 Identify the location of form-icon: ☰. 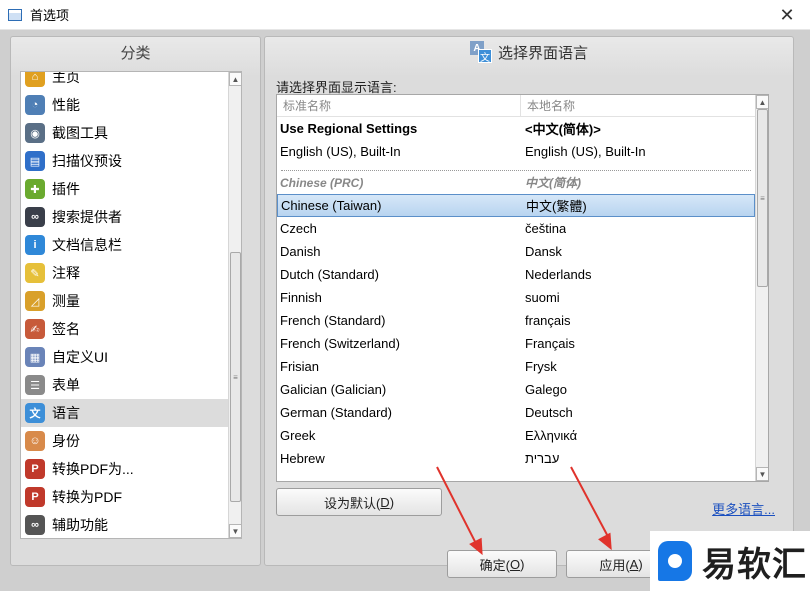
(35, 385).